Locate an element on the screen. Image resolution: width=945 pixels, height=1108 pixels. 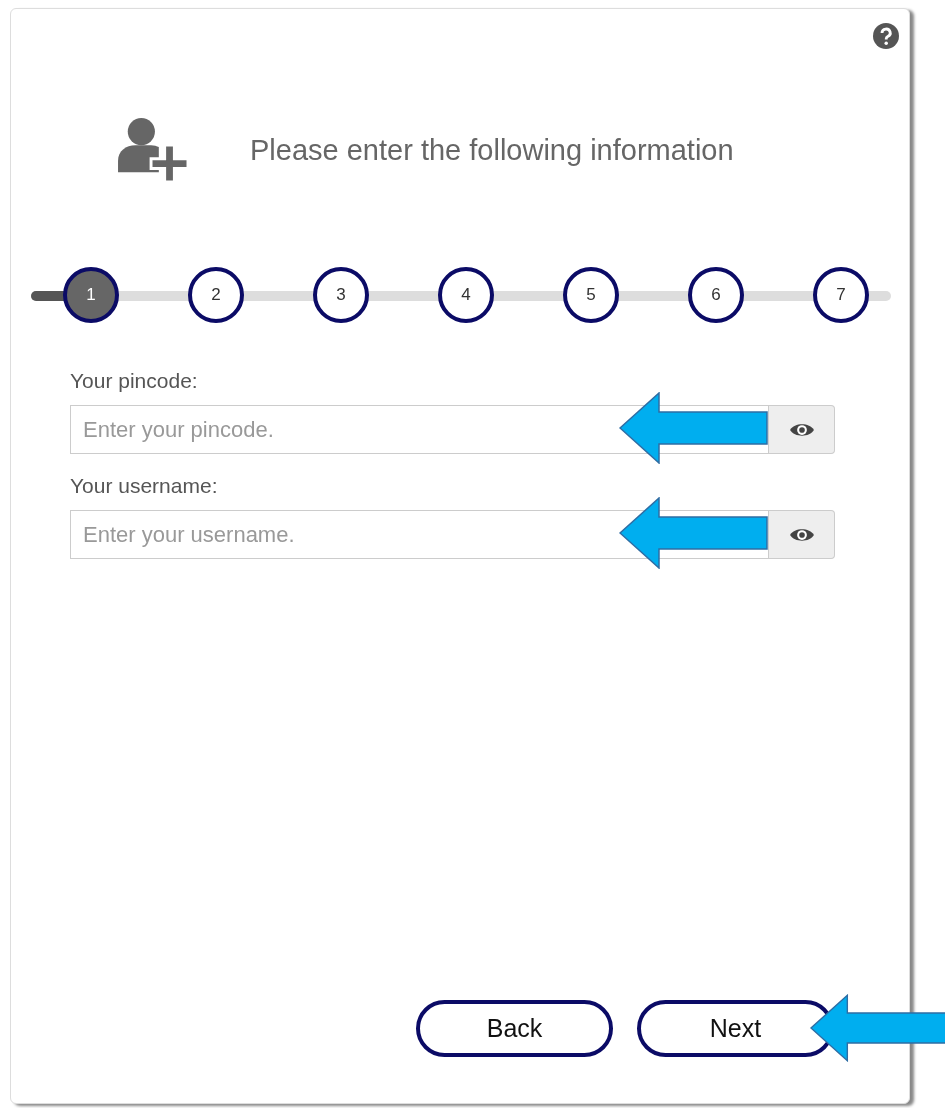
step-circle: 3 is located at coordinates (341, 295).